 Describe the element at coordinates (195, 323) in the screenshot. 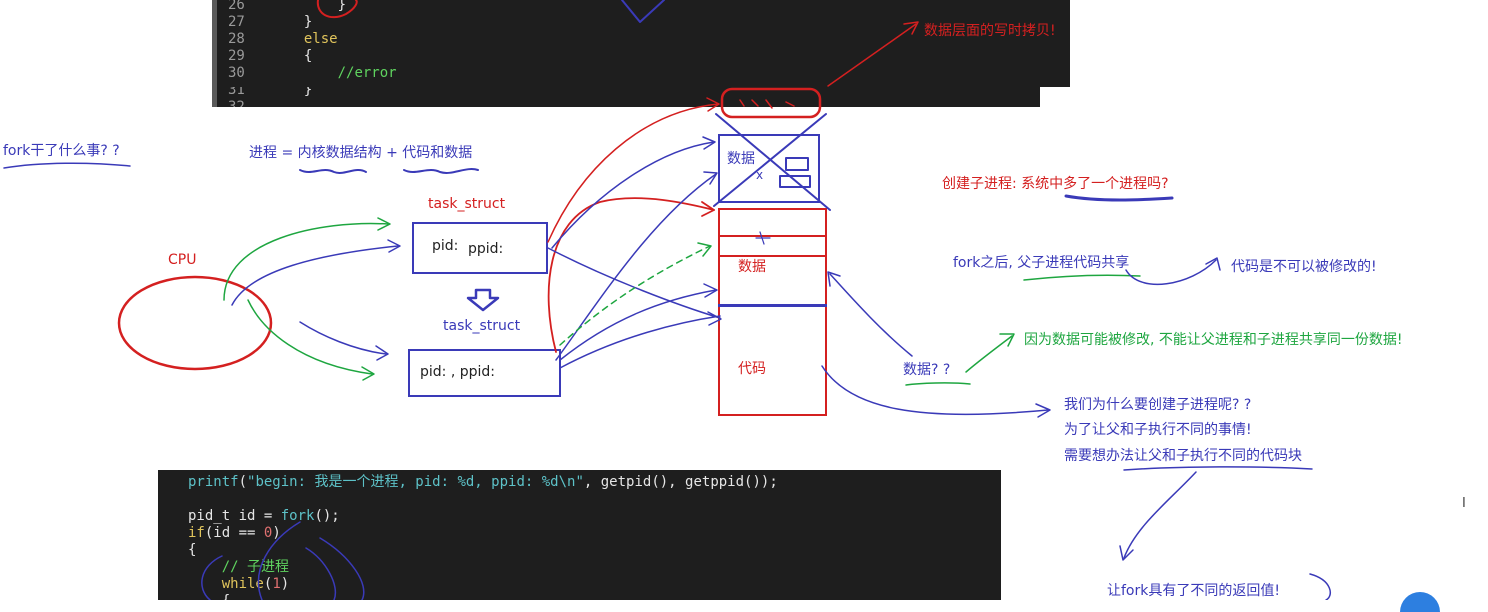

I see `cpu-circle` at that location.